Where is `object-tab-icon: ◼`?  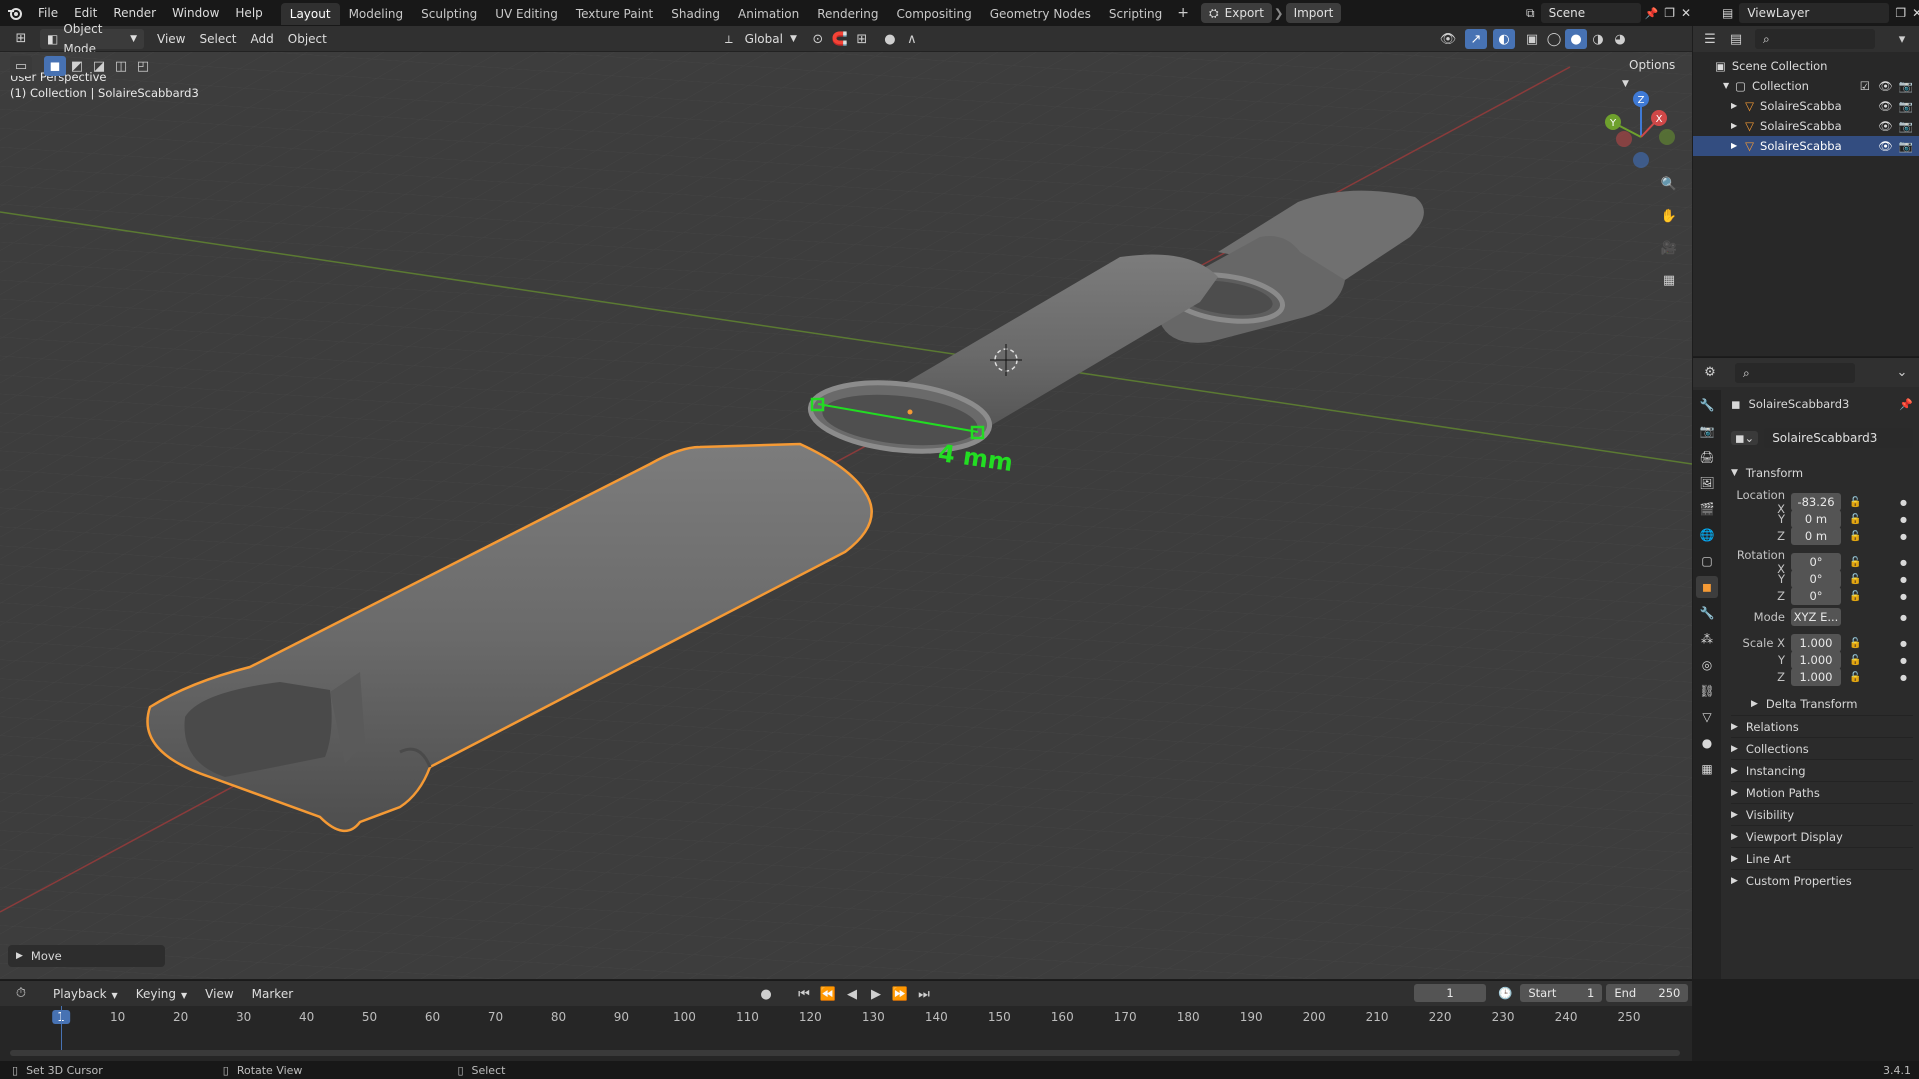
object-tab-icon: ◼ is located at coordinates (1707, 587).